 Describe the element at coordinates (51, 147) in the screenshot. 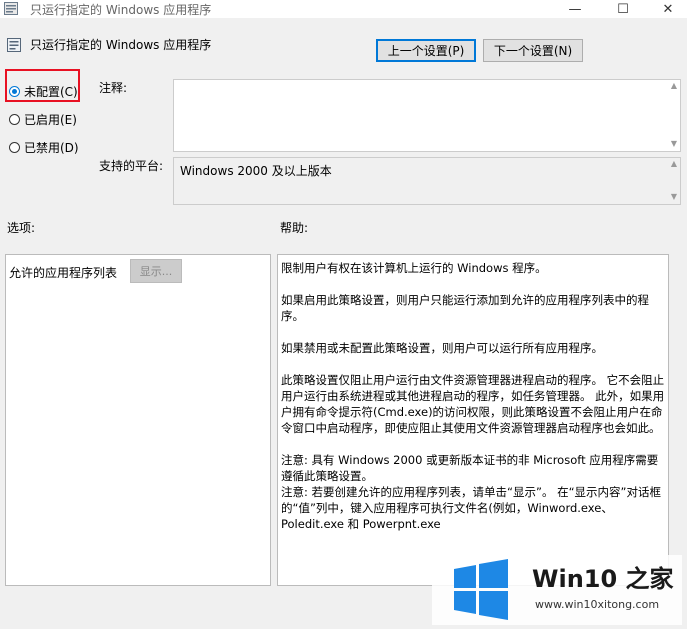

I see `radio-label: 已禁用(D)` at that location.